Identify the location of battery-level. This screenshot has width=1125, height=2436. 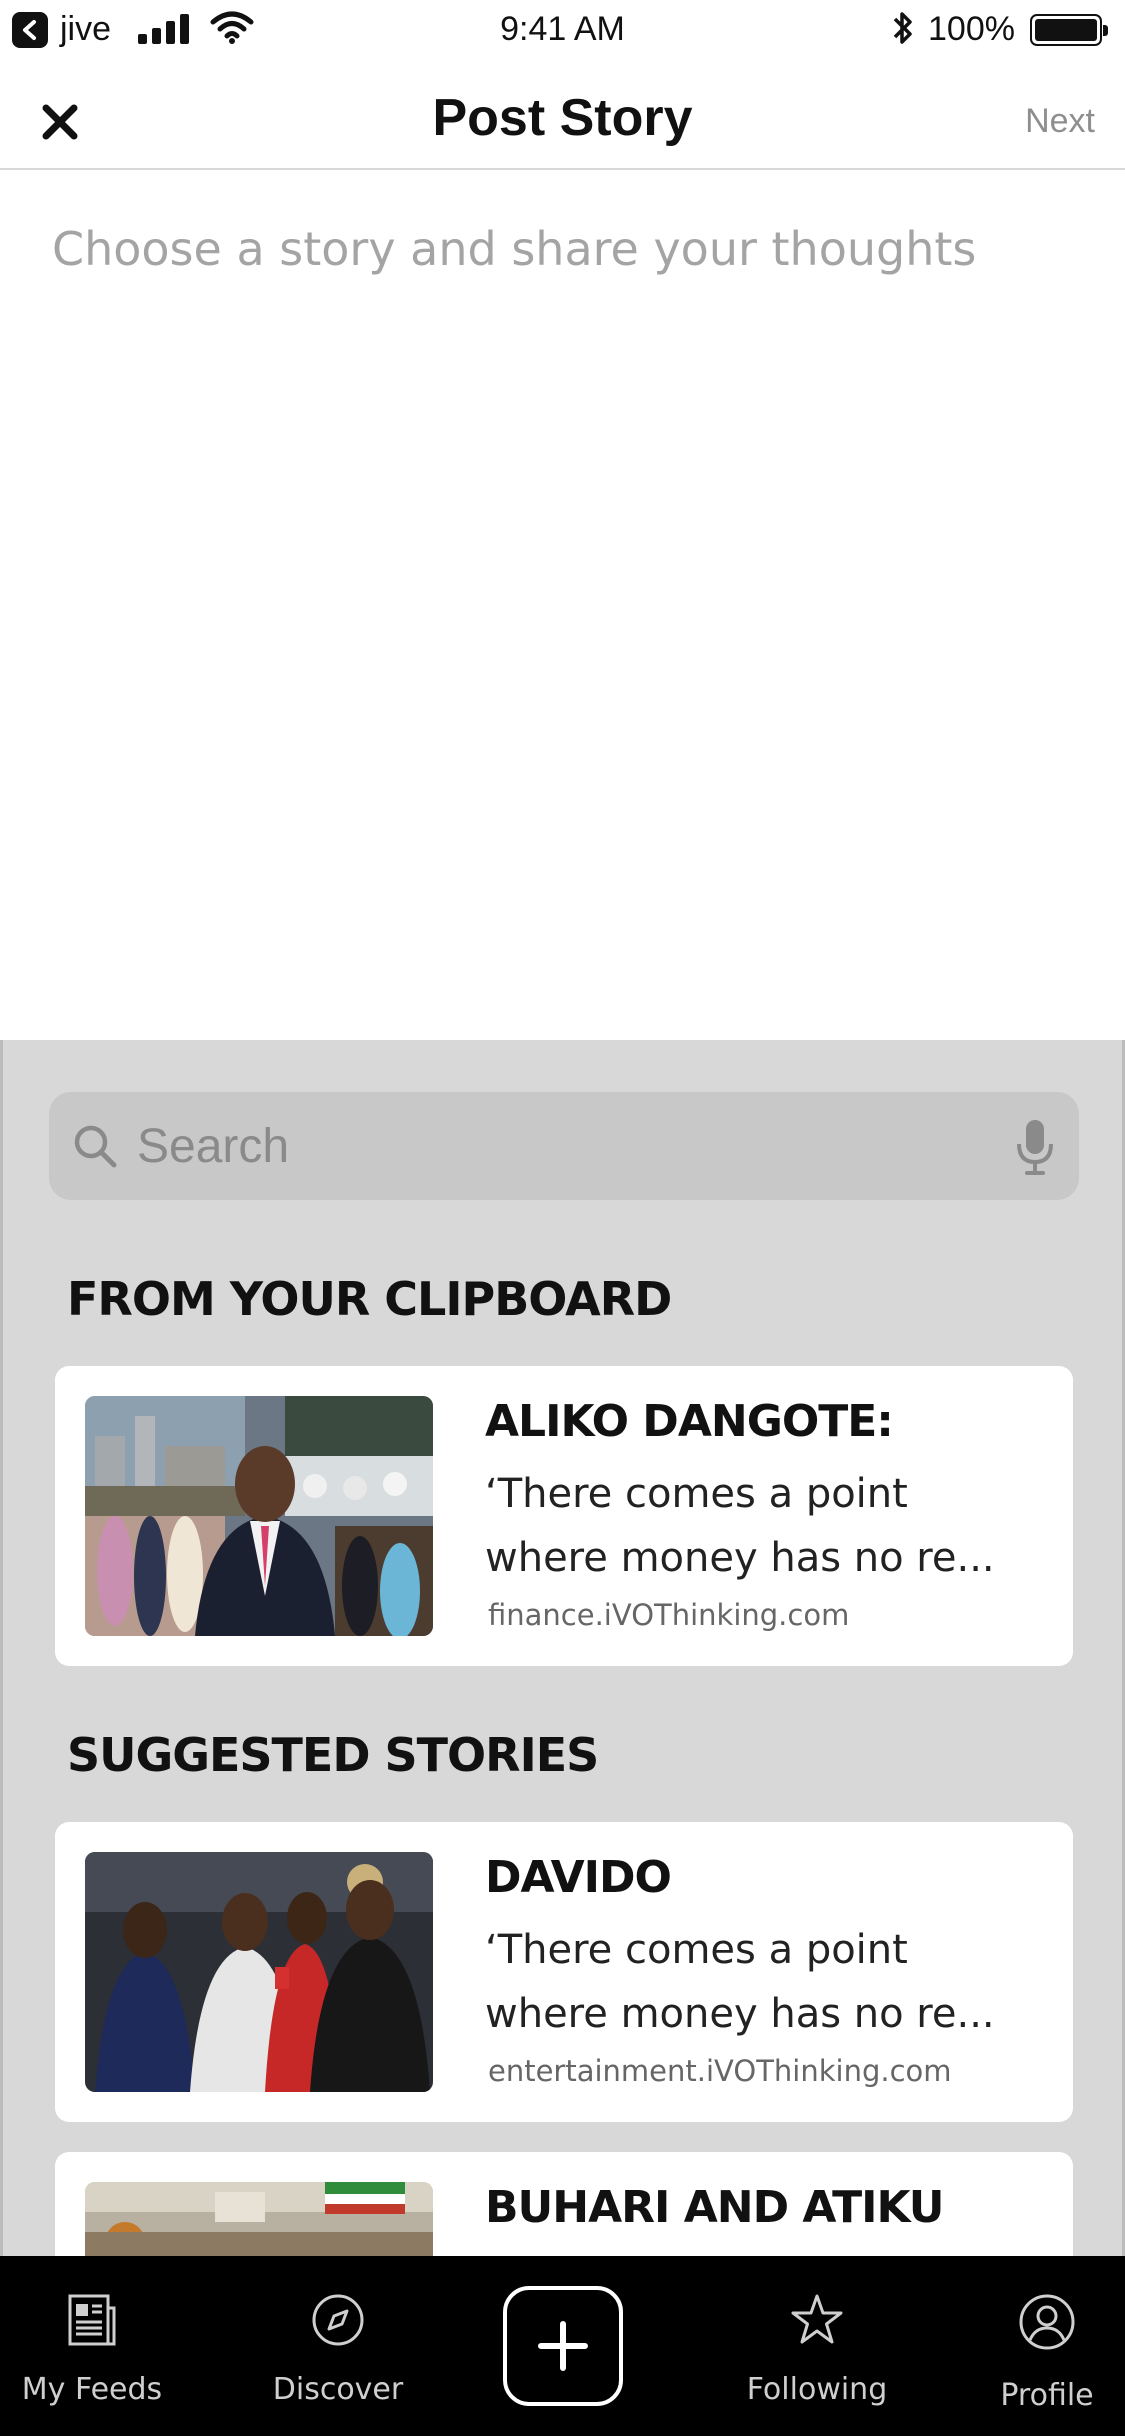
(1066, 30).